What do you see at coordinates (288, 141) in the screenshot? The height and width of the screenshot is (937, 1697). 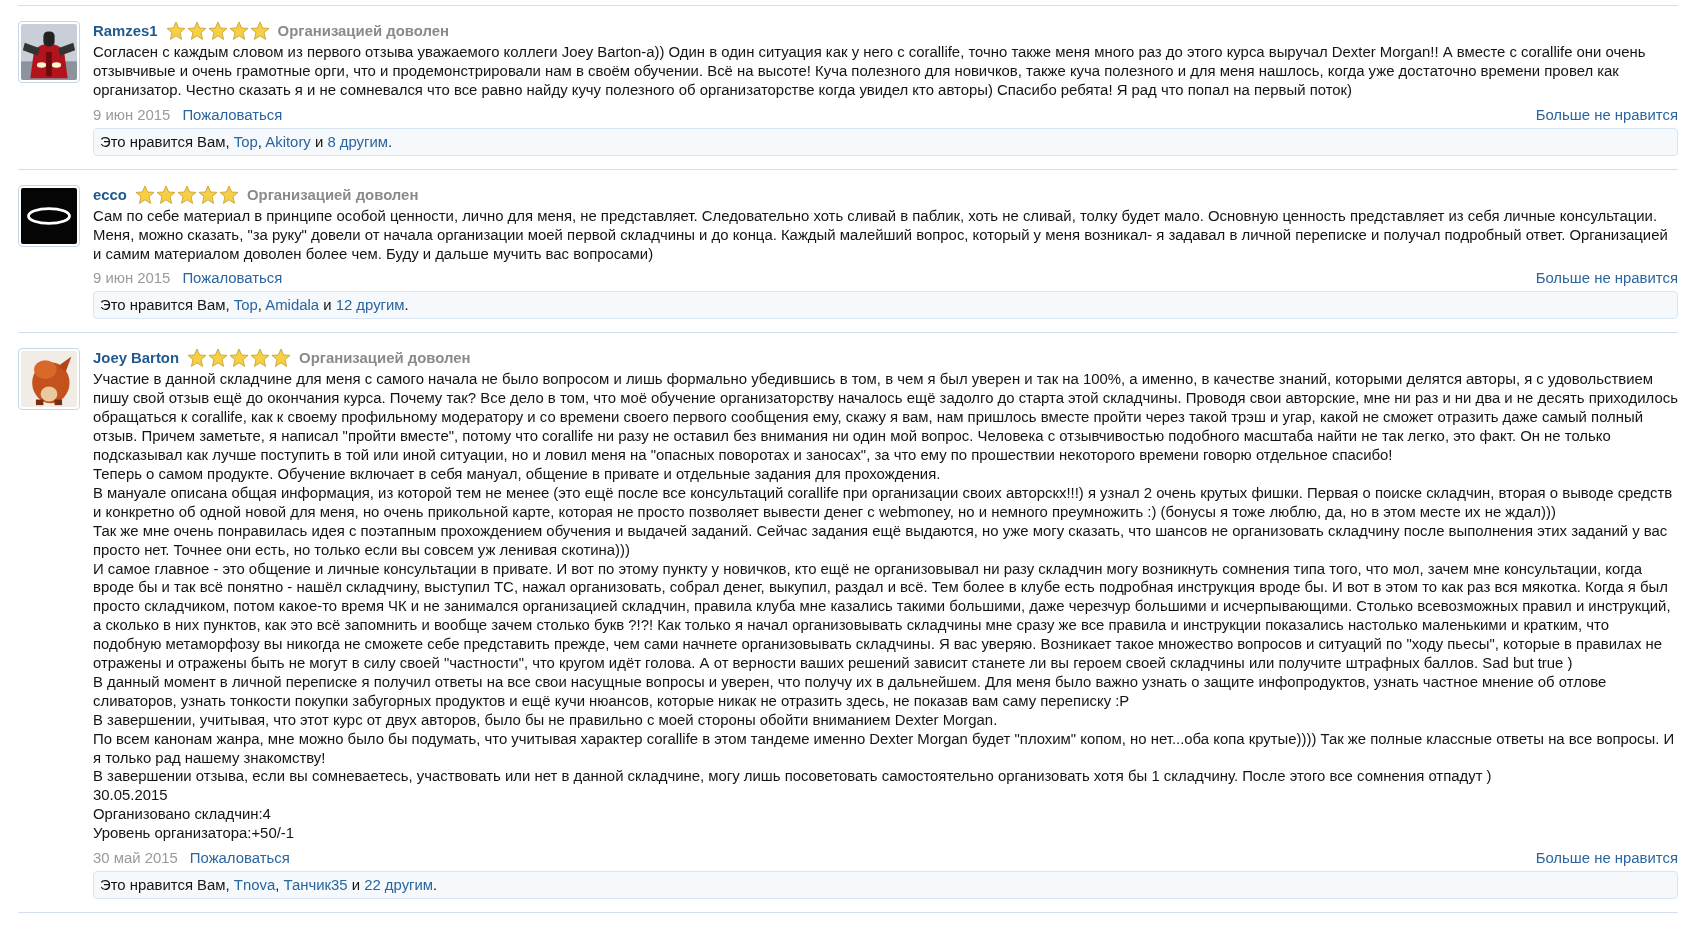 I see `user-link: Akitory` at bounding box center [288, 141].